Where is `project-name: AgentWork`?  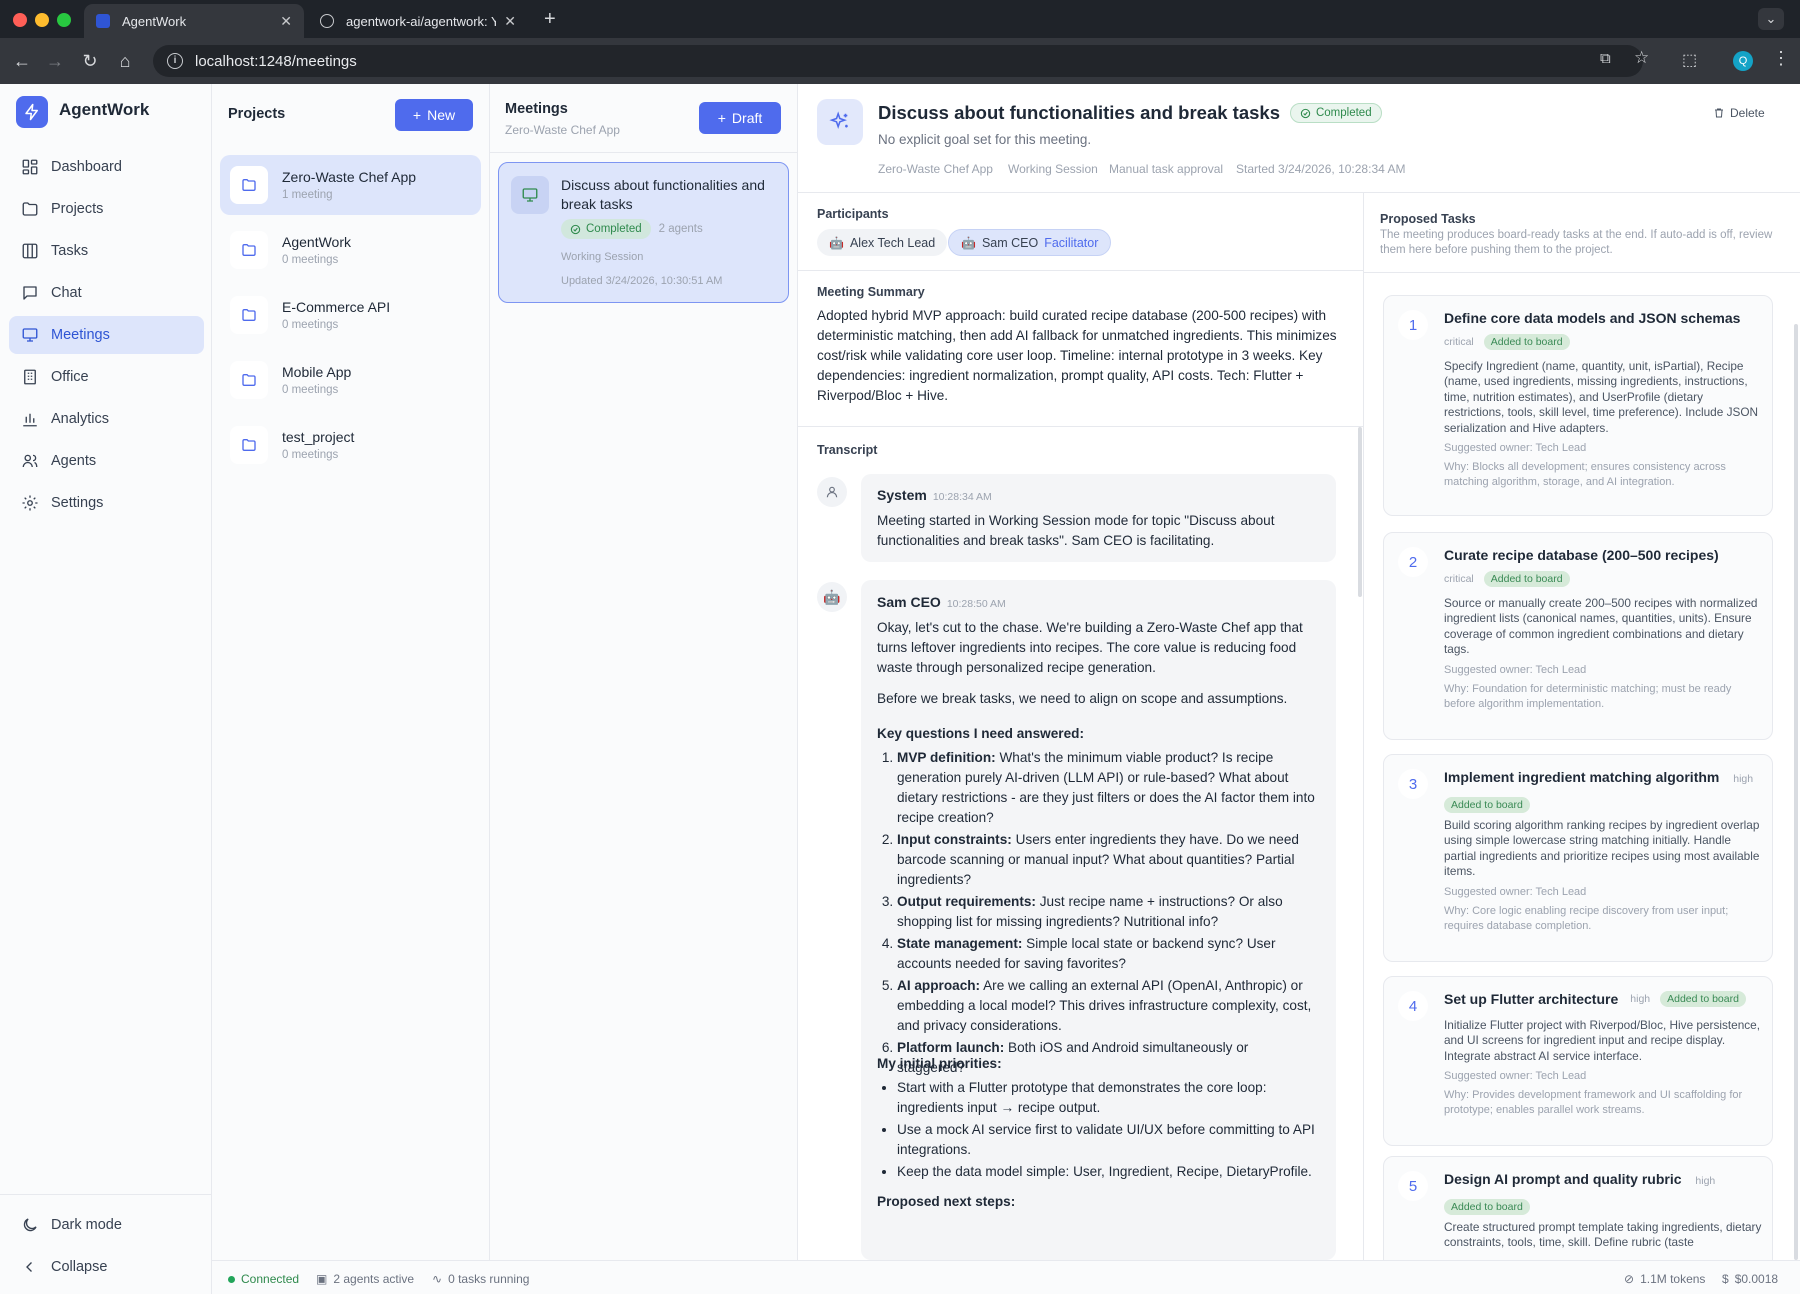 project-name: AgentWork is located at coordinates (316, 242).